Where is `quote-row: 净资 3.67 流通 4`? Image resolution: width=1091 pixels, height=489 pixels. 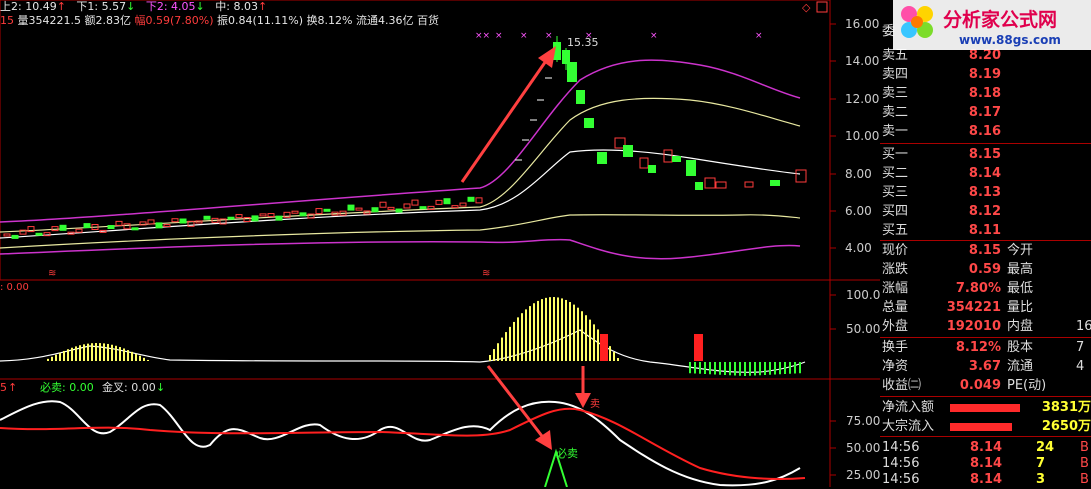
quote-row: 净资 3.67 流通 4 is located at coordinates (985, 366).